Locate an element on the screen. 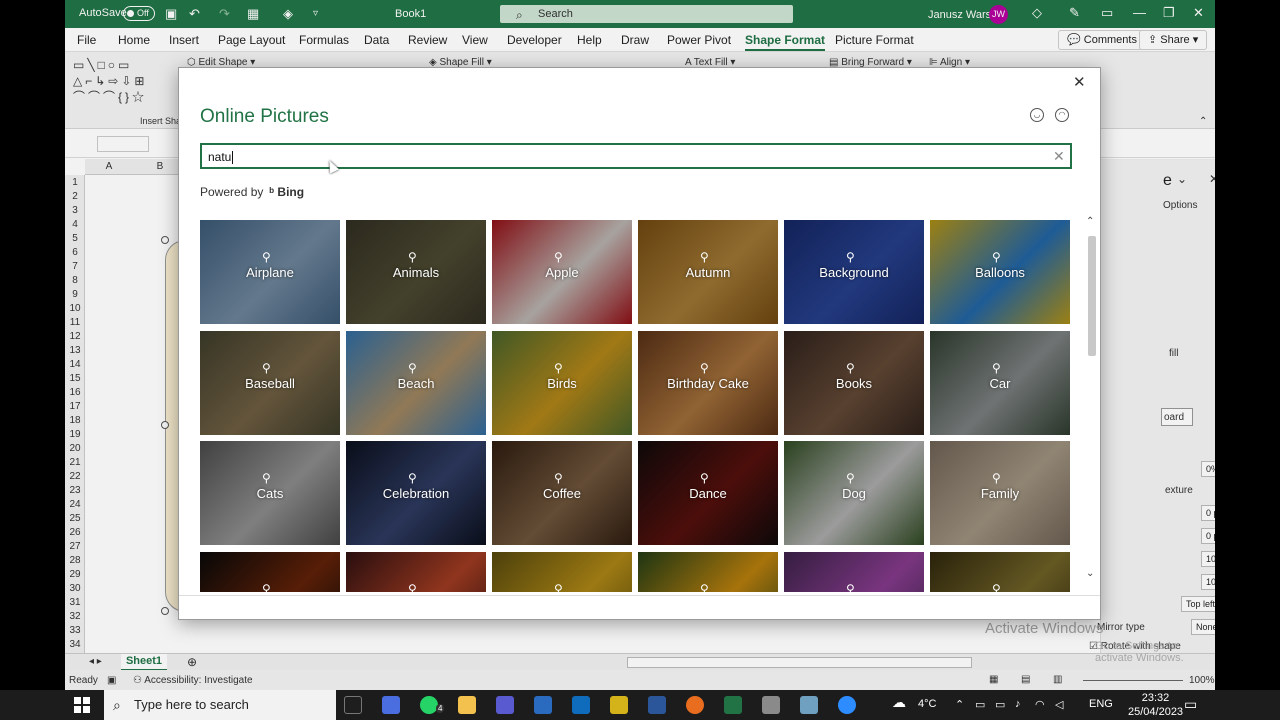 The width and height of the screenshot is (1280, 720). tile-label: Coffee is located at coordinates (562, 493).